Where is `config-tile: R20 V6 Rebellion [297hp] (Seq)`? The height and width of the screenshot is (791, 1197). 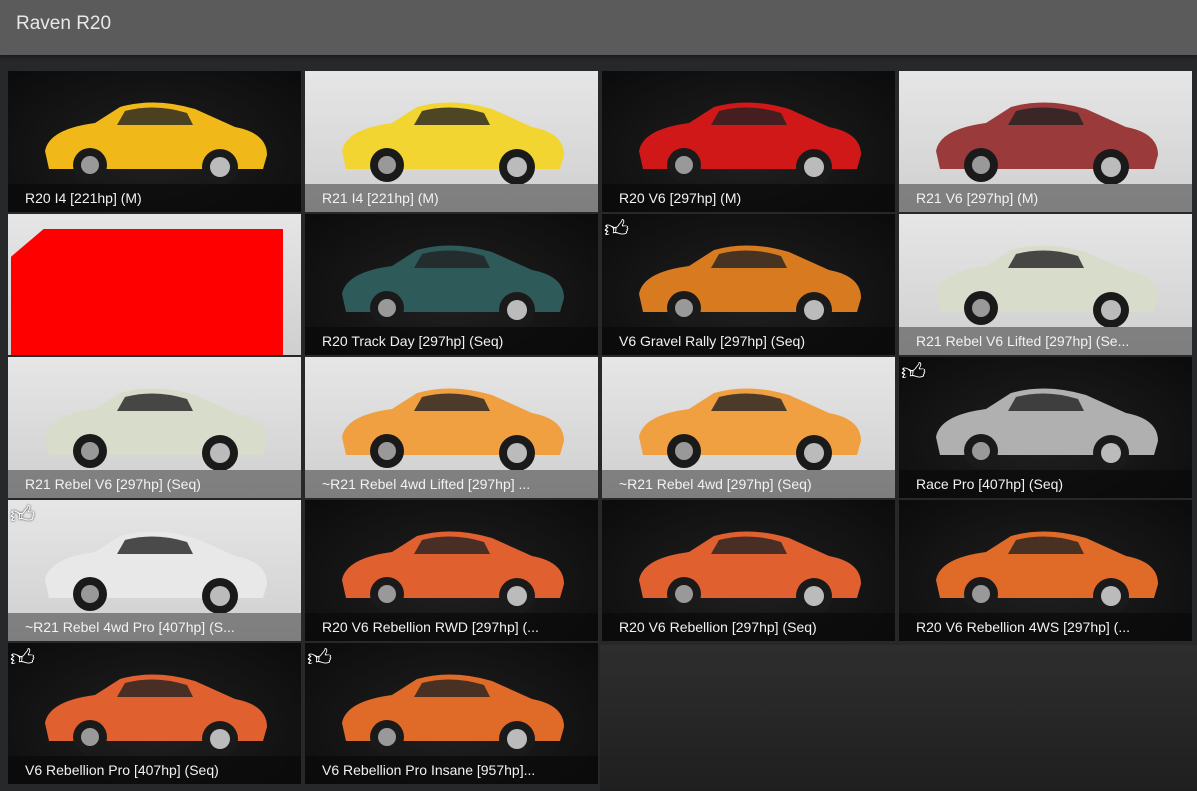 config-tile: R20 V6 Rebellion [297hp] (Seq) is located at coordinates (748, 570).